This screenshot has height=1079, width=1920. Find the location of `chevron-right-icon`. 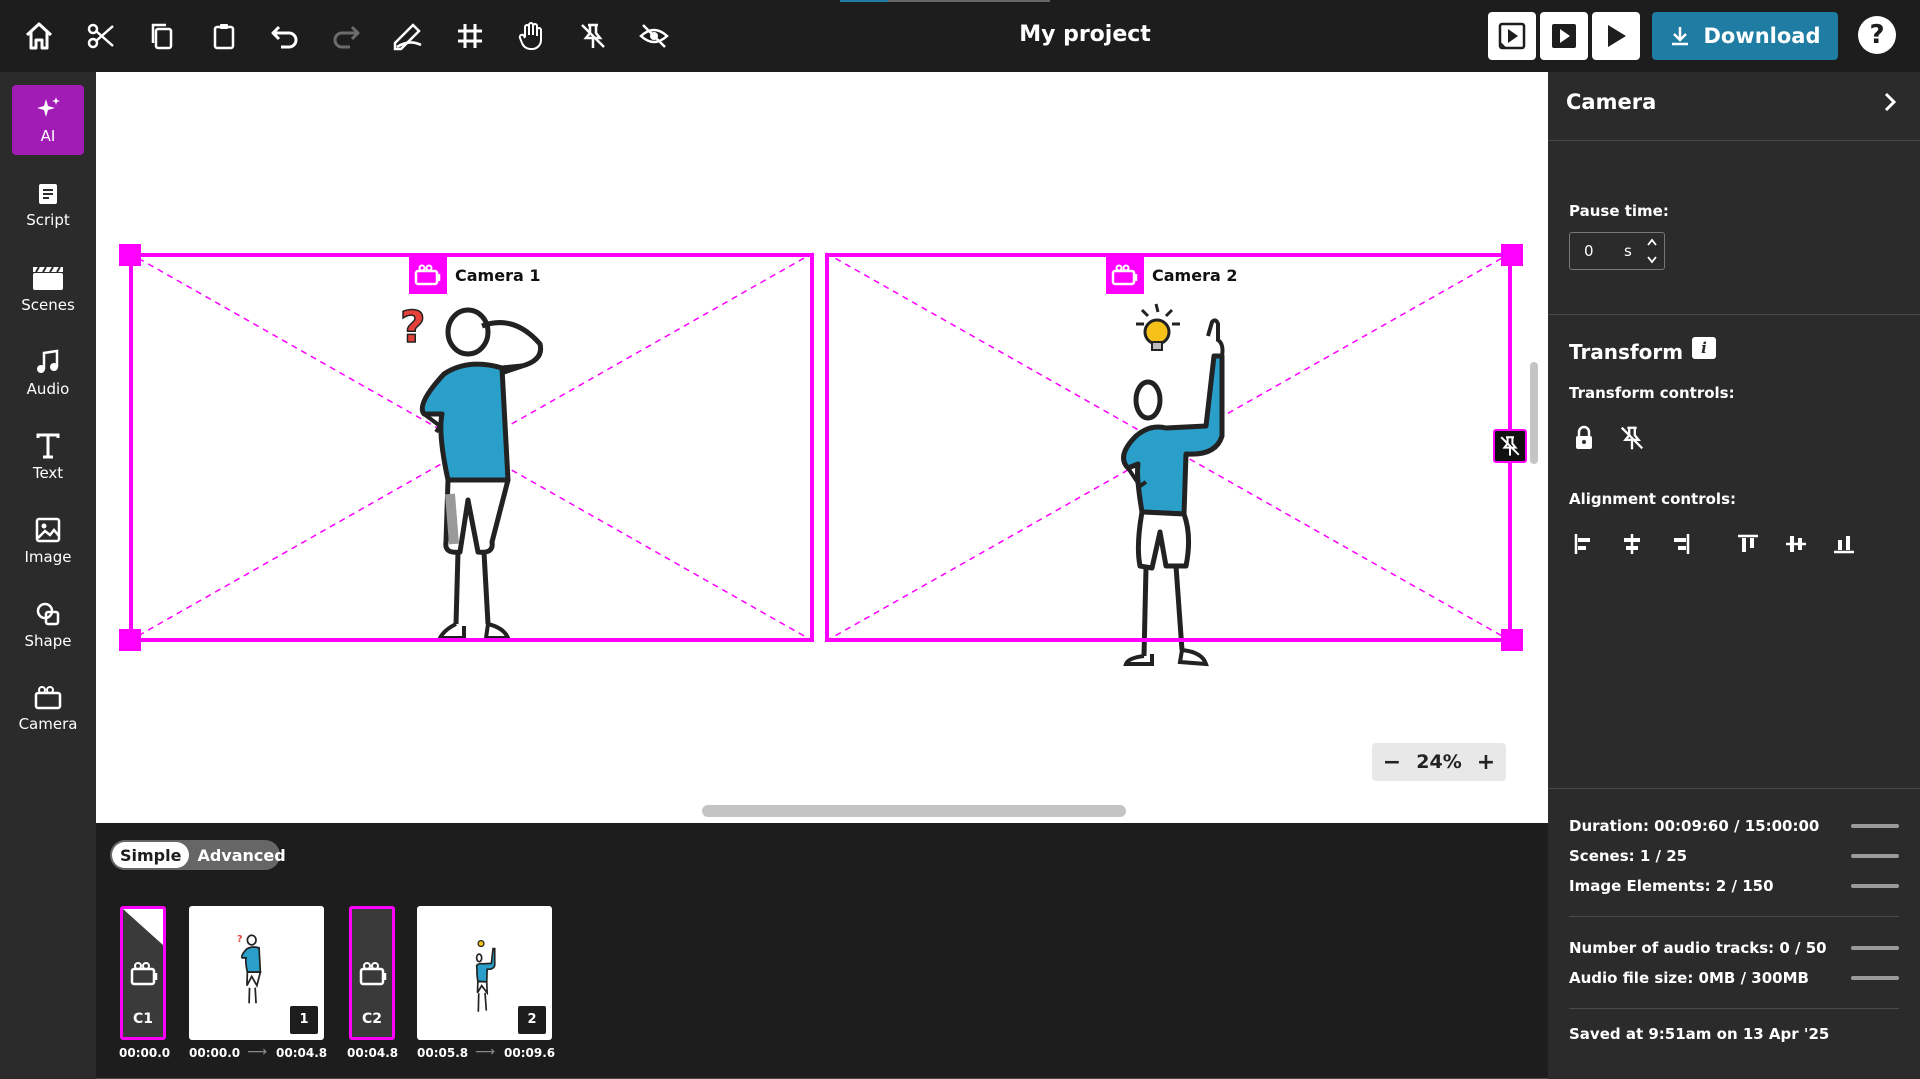

chevron-right-icon is located at coordinates (1890, 102).